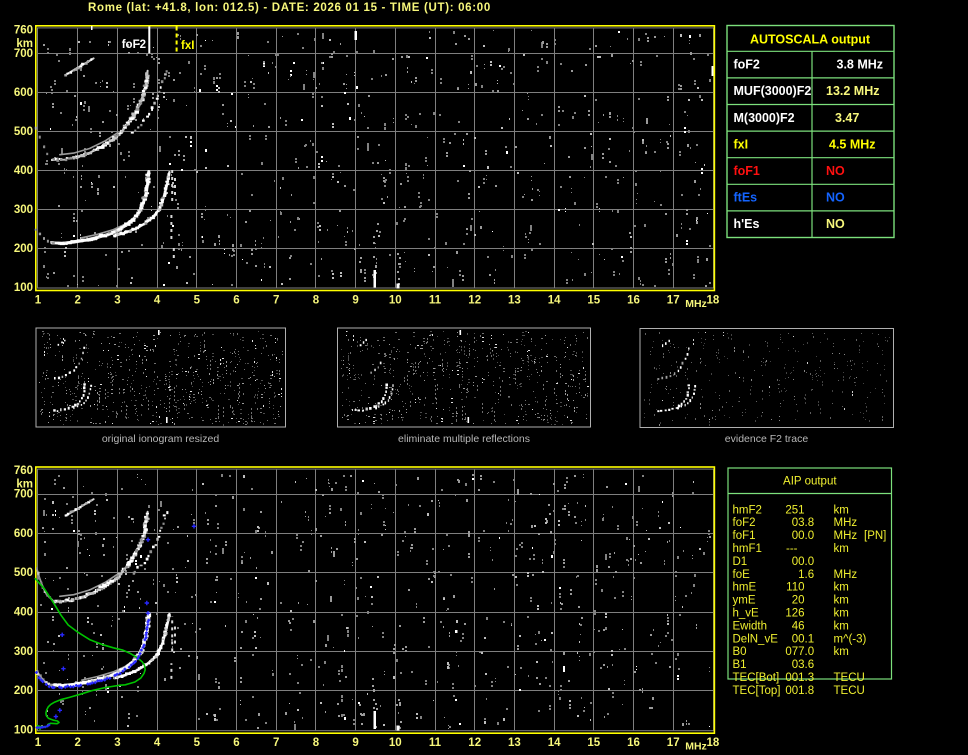  What do you see at coordinates (742, 575) in the screenshot?
I see `svg-text: foE` at bounding box center [742, 575].